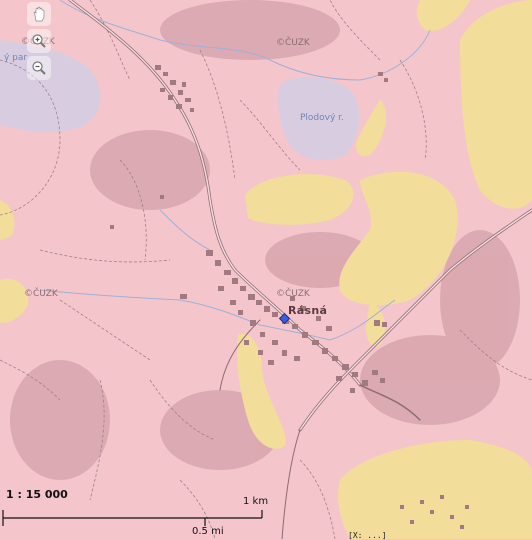 This screenshot has height=540, width=532. What do you see at coordinates (308, 310) in the screenshot?
I see `village-label: Rásná` at bounding box center [308, 310].